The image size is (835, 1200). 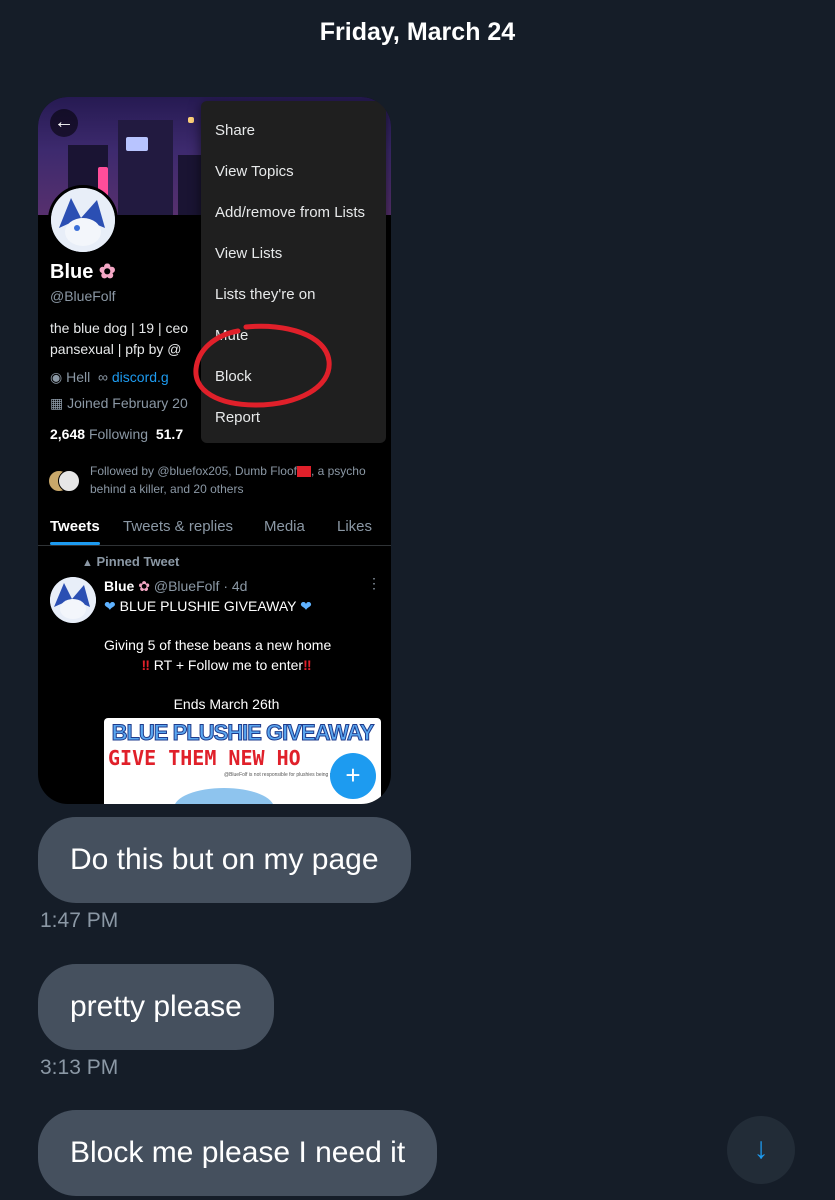 What do you see at coordinates (131, 561) in the screenshot?
I see `pinned-label: ▲ Pinned Tweet` at bounding box center [131, 561].